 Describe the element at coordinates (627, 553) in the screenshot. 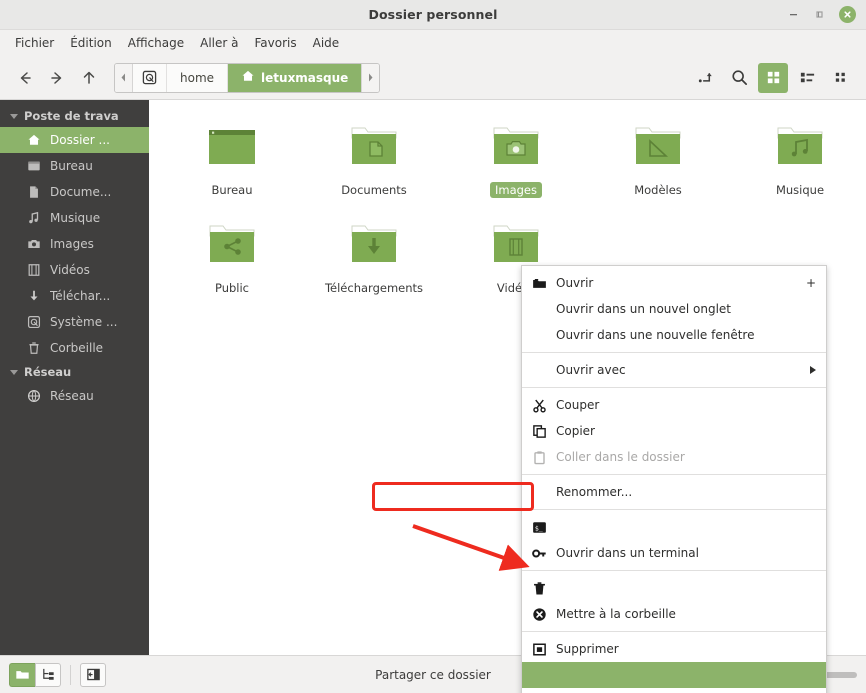

I see `menu-item-label: Ouvrir dans un terminal` at that location.